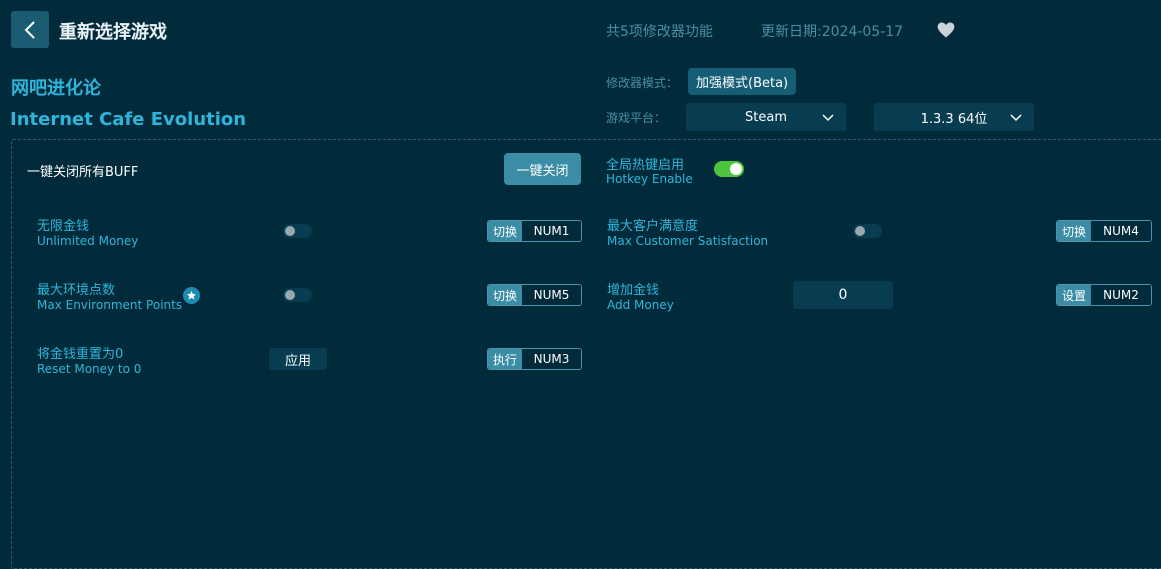 Image resolution: width=1161 pixels, height=569 pixels. What do you see at coordinates (551, 295) in the screenshot?
I see `hotkey-key: NUM5` at bounding box center [551, 295].